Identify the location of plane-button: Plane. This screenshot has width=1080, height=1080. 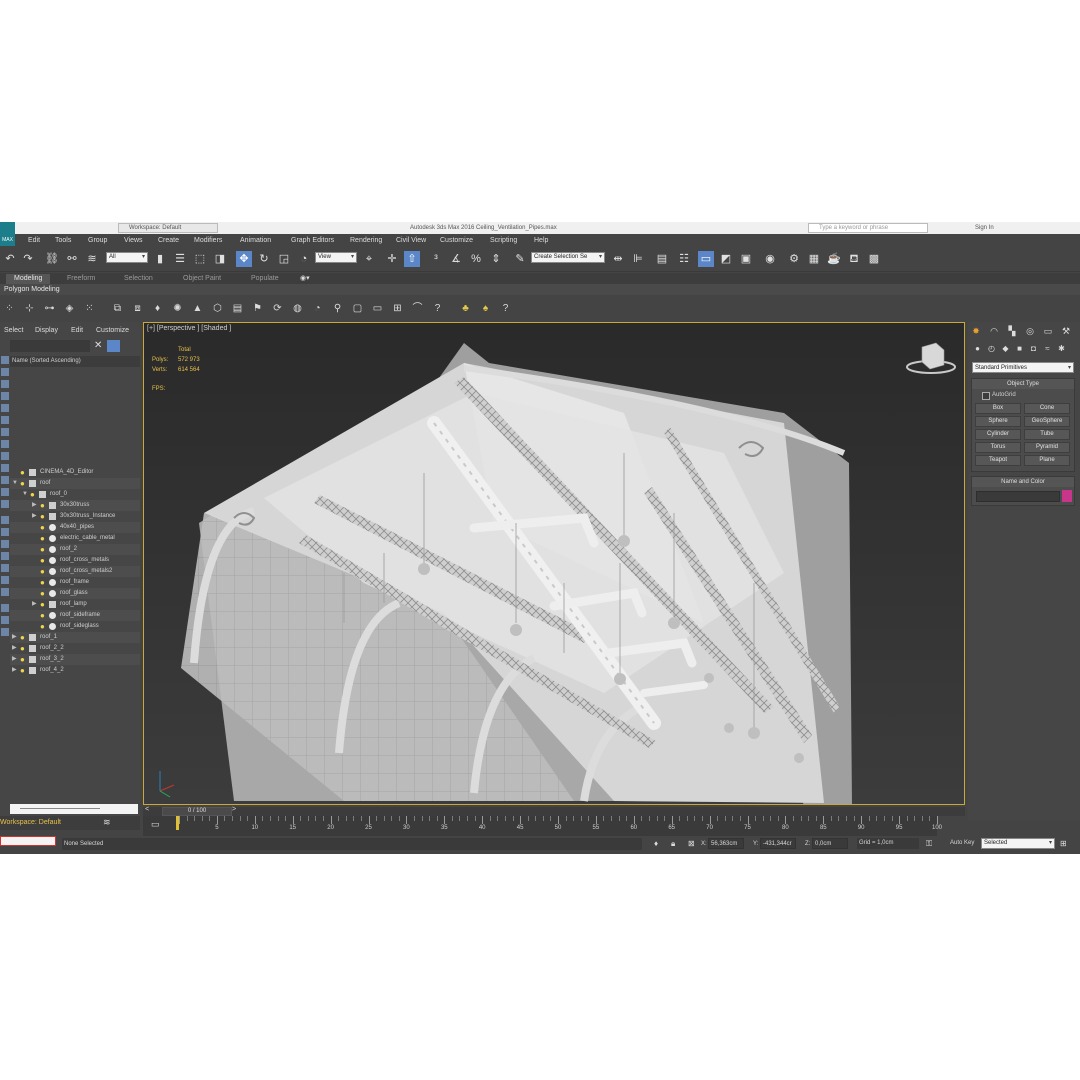
(1047, 460).